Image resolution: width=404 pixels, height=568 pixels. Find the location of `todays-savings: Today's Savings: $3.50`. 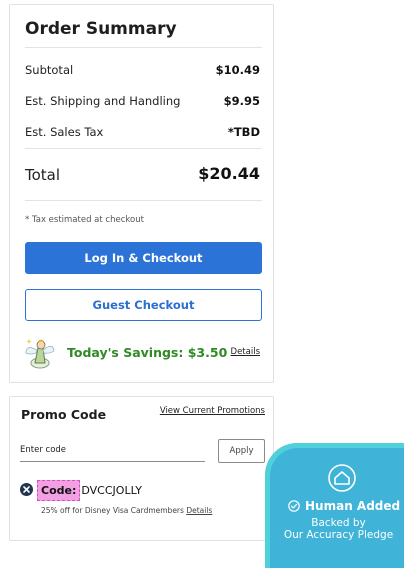

todays-savings: Today's Savings: $3.50 is located at coordinates (147, 352).